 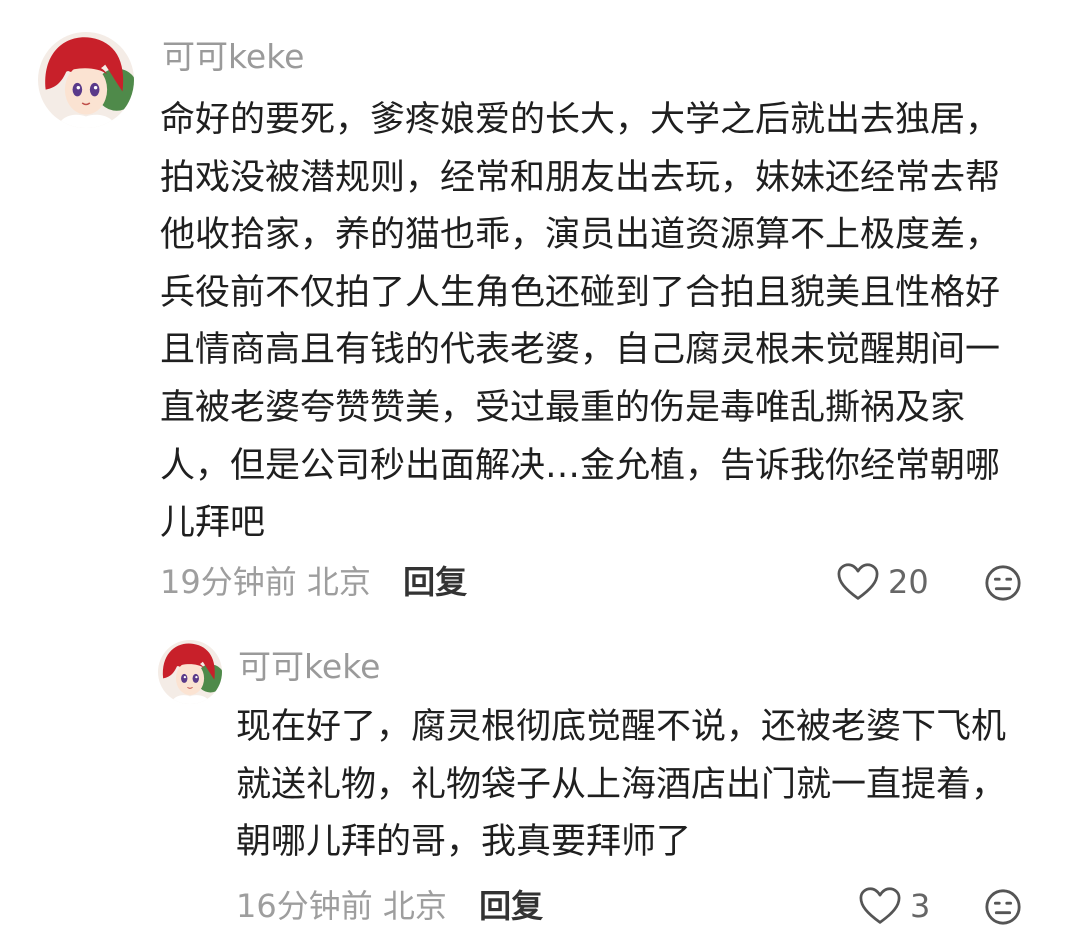 I want to click on comment-text-line: 朝哪儿拜的哥，我真要拜师了, so click(x=464, y=842).